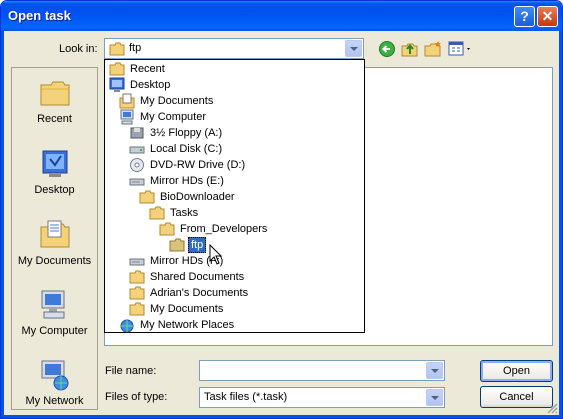 The width and height of the screenshot is (563, 419). What do you see at coordinates (197, 245) in the screenshot?
I see `look-in-item-label: ftp` at bounding box center [197, 245].